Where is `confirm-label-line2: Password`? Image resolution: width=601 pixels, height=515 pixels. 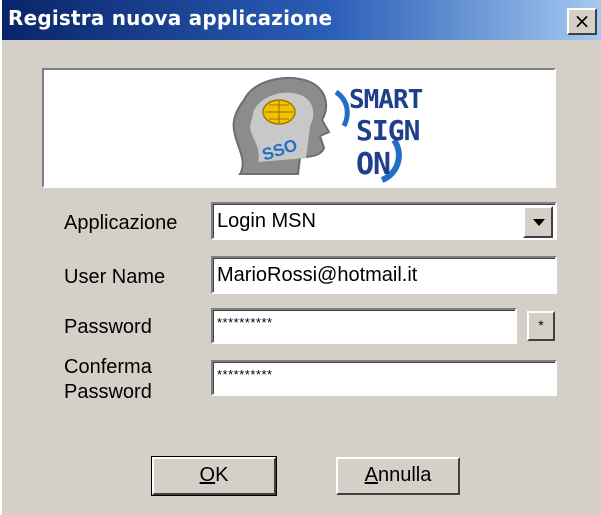 confirm-label-line2: Password is located at coordinates (108, 392).